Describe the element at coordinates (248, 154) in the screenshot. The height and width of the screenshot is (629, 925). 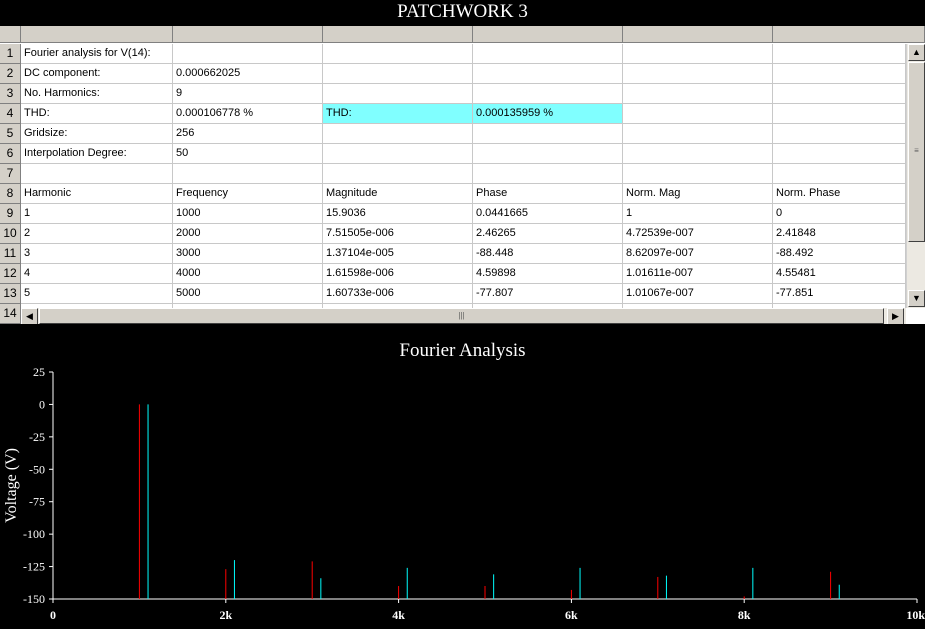
I see `table-cell: 50` at that location.